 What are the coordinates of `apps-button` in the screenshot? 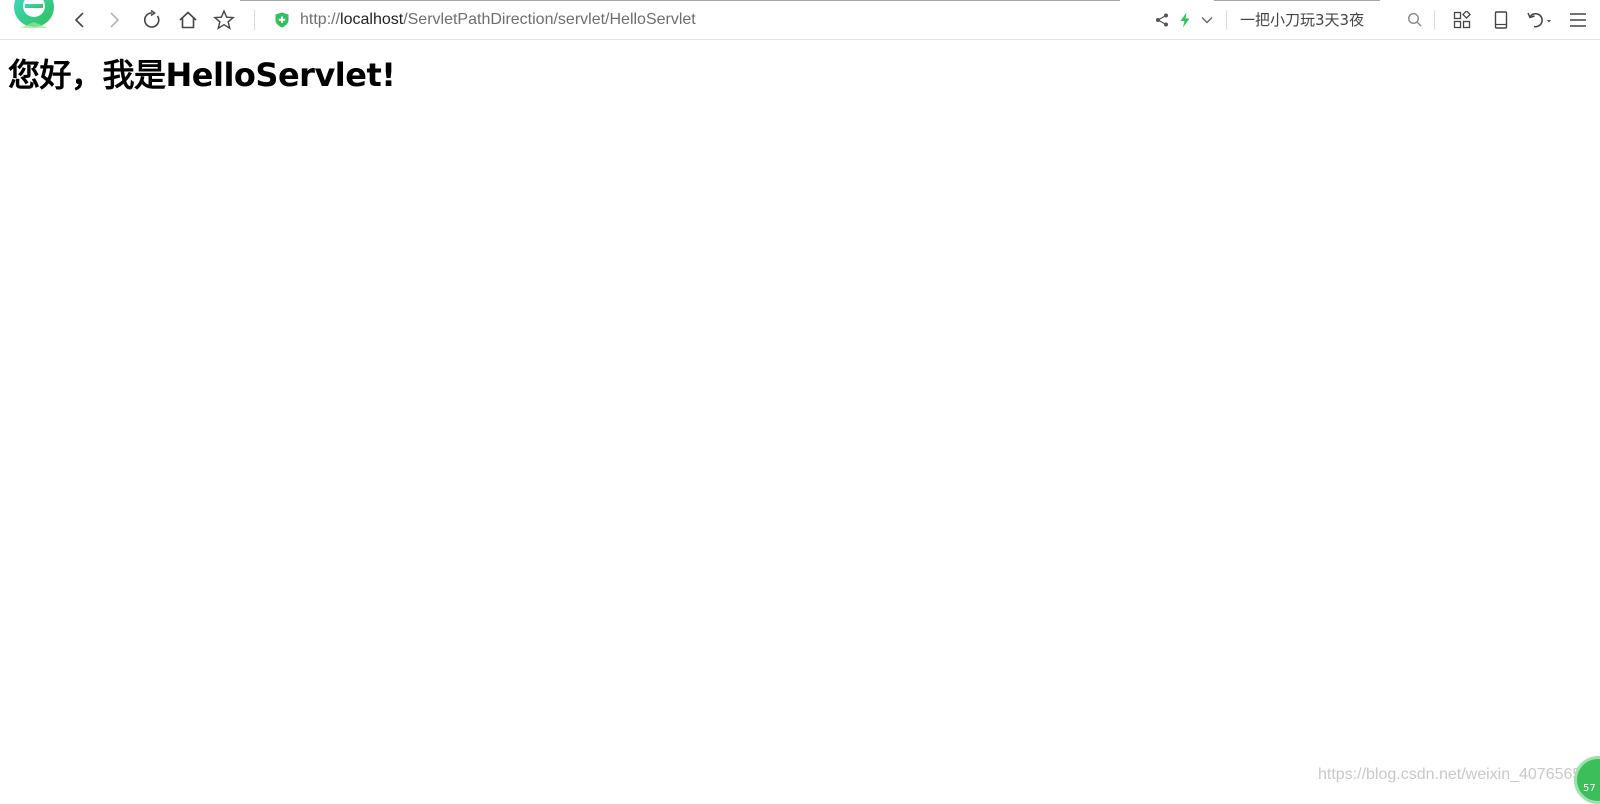 It's located at (1462, 20).